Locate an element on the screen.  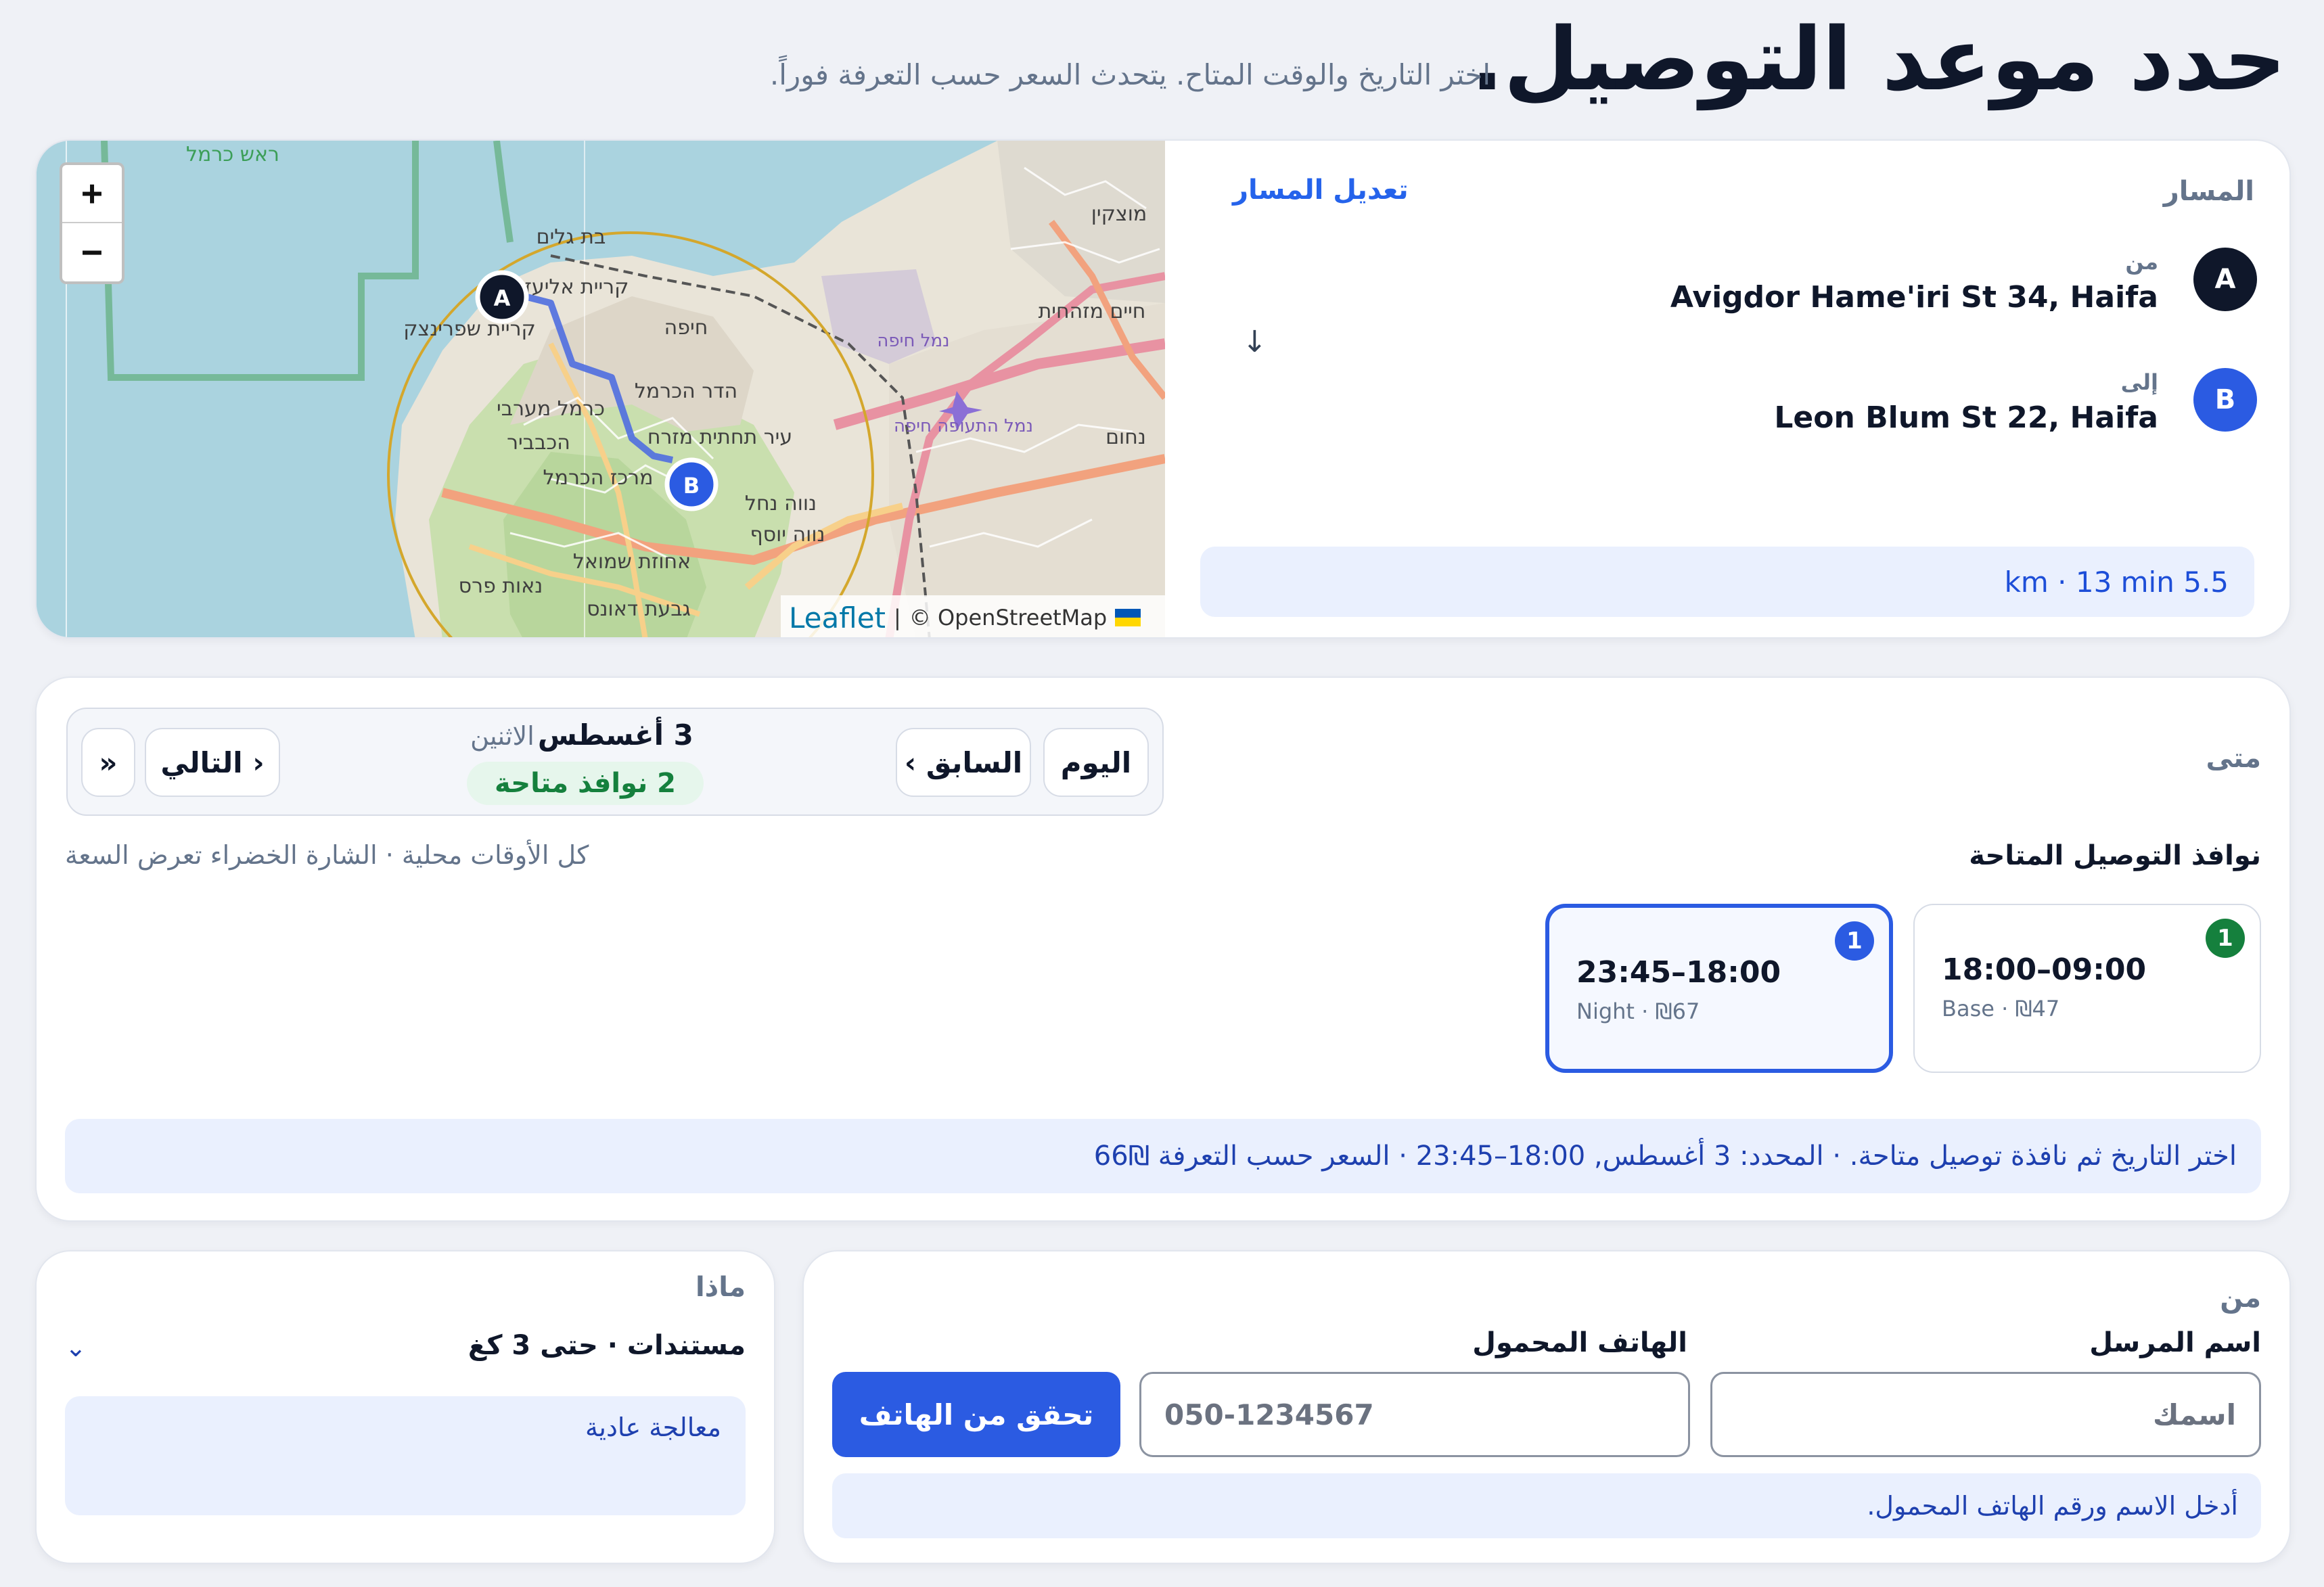
slots-title: نوافذ التوصيل المتاحة is located at coordinates (2115, 856).